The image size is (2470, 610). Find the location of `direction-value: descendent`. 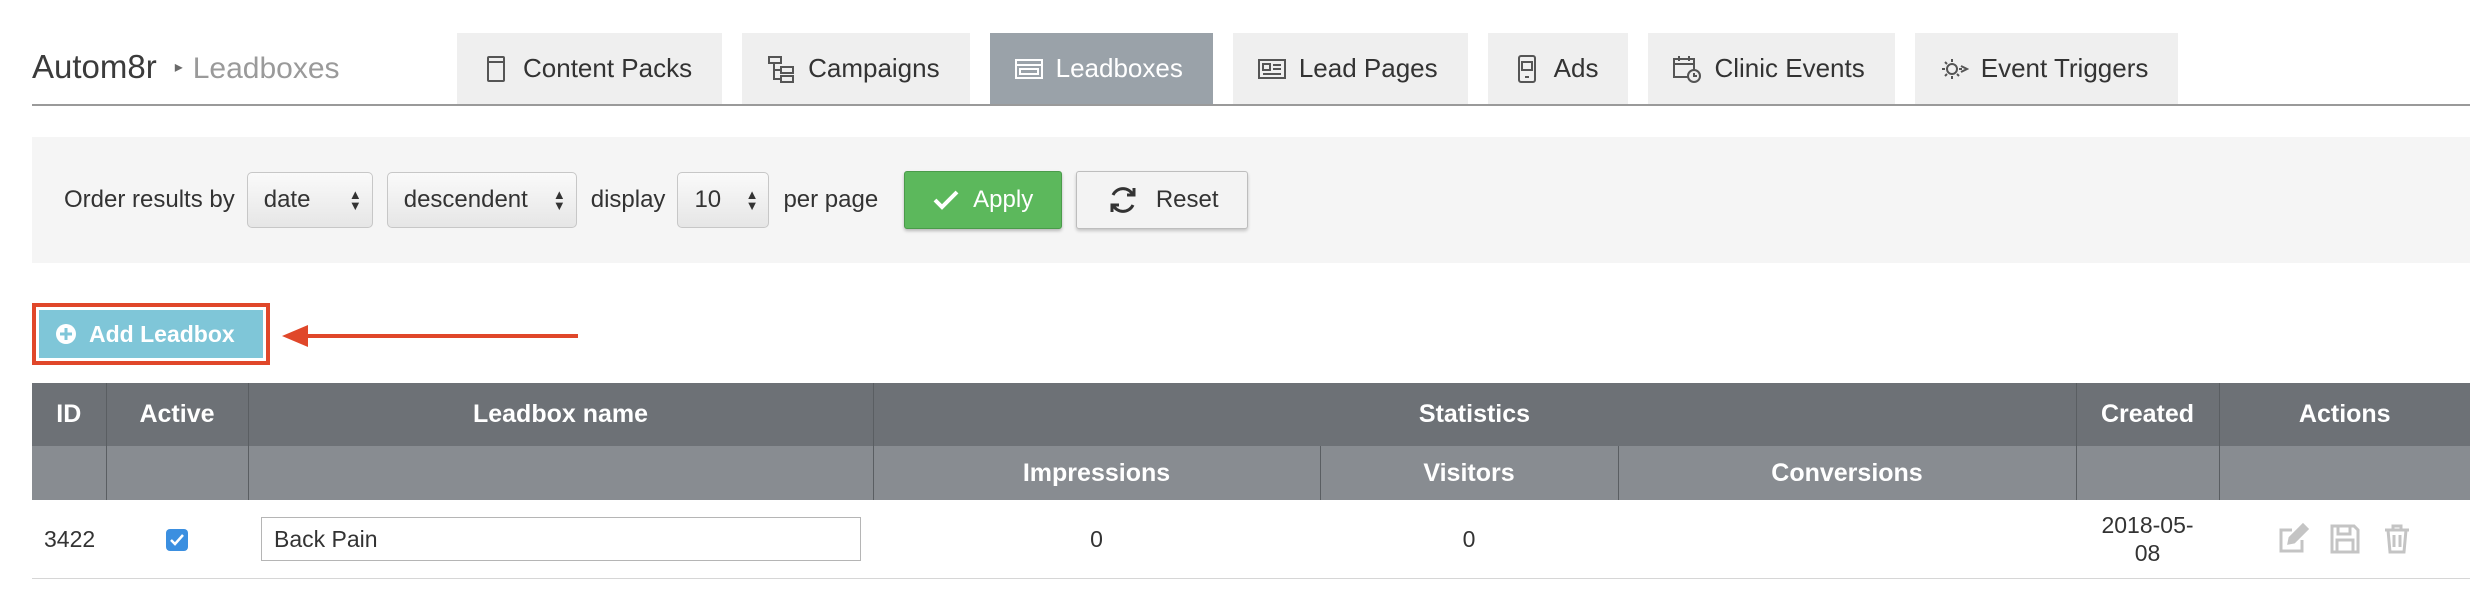

direction-value: descendent is located at coordinates (465, 199).